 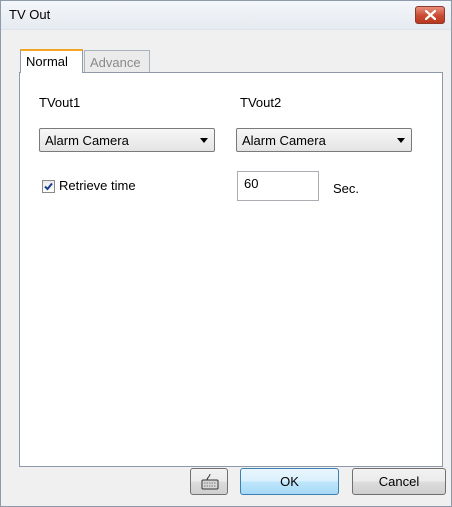 I want to click on checkmark-icon, so click(x=48, y=186).